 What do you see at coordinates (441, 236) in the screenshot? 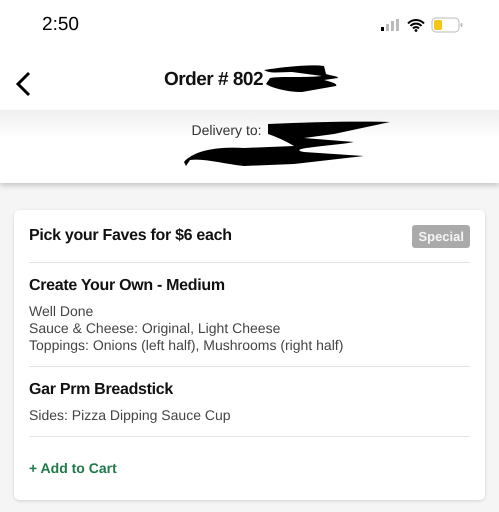
I see `special-badge: Special` at bounding box center [441, 236].